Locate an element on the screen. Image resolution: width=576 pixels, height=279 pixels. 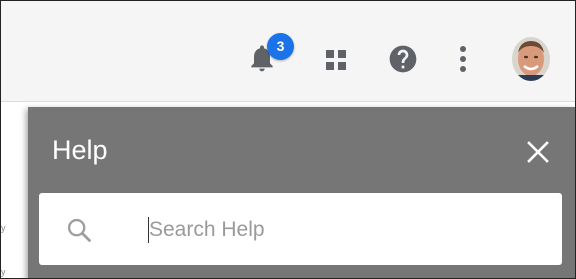
more-options-button is located at coordinates (463, 59).